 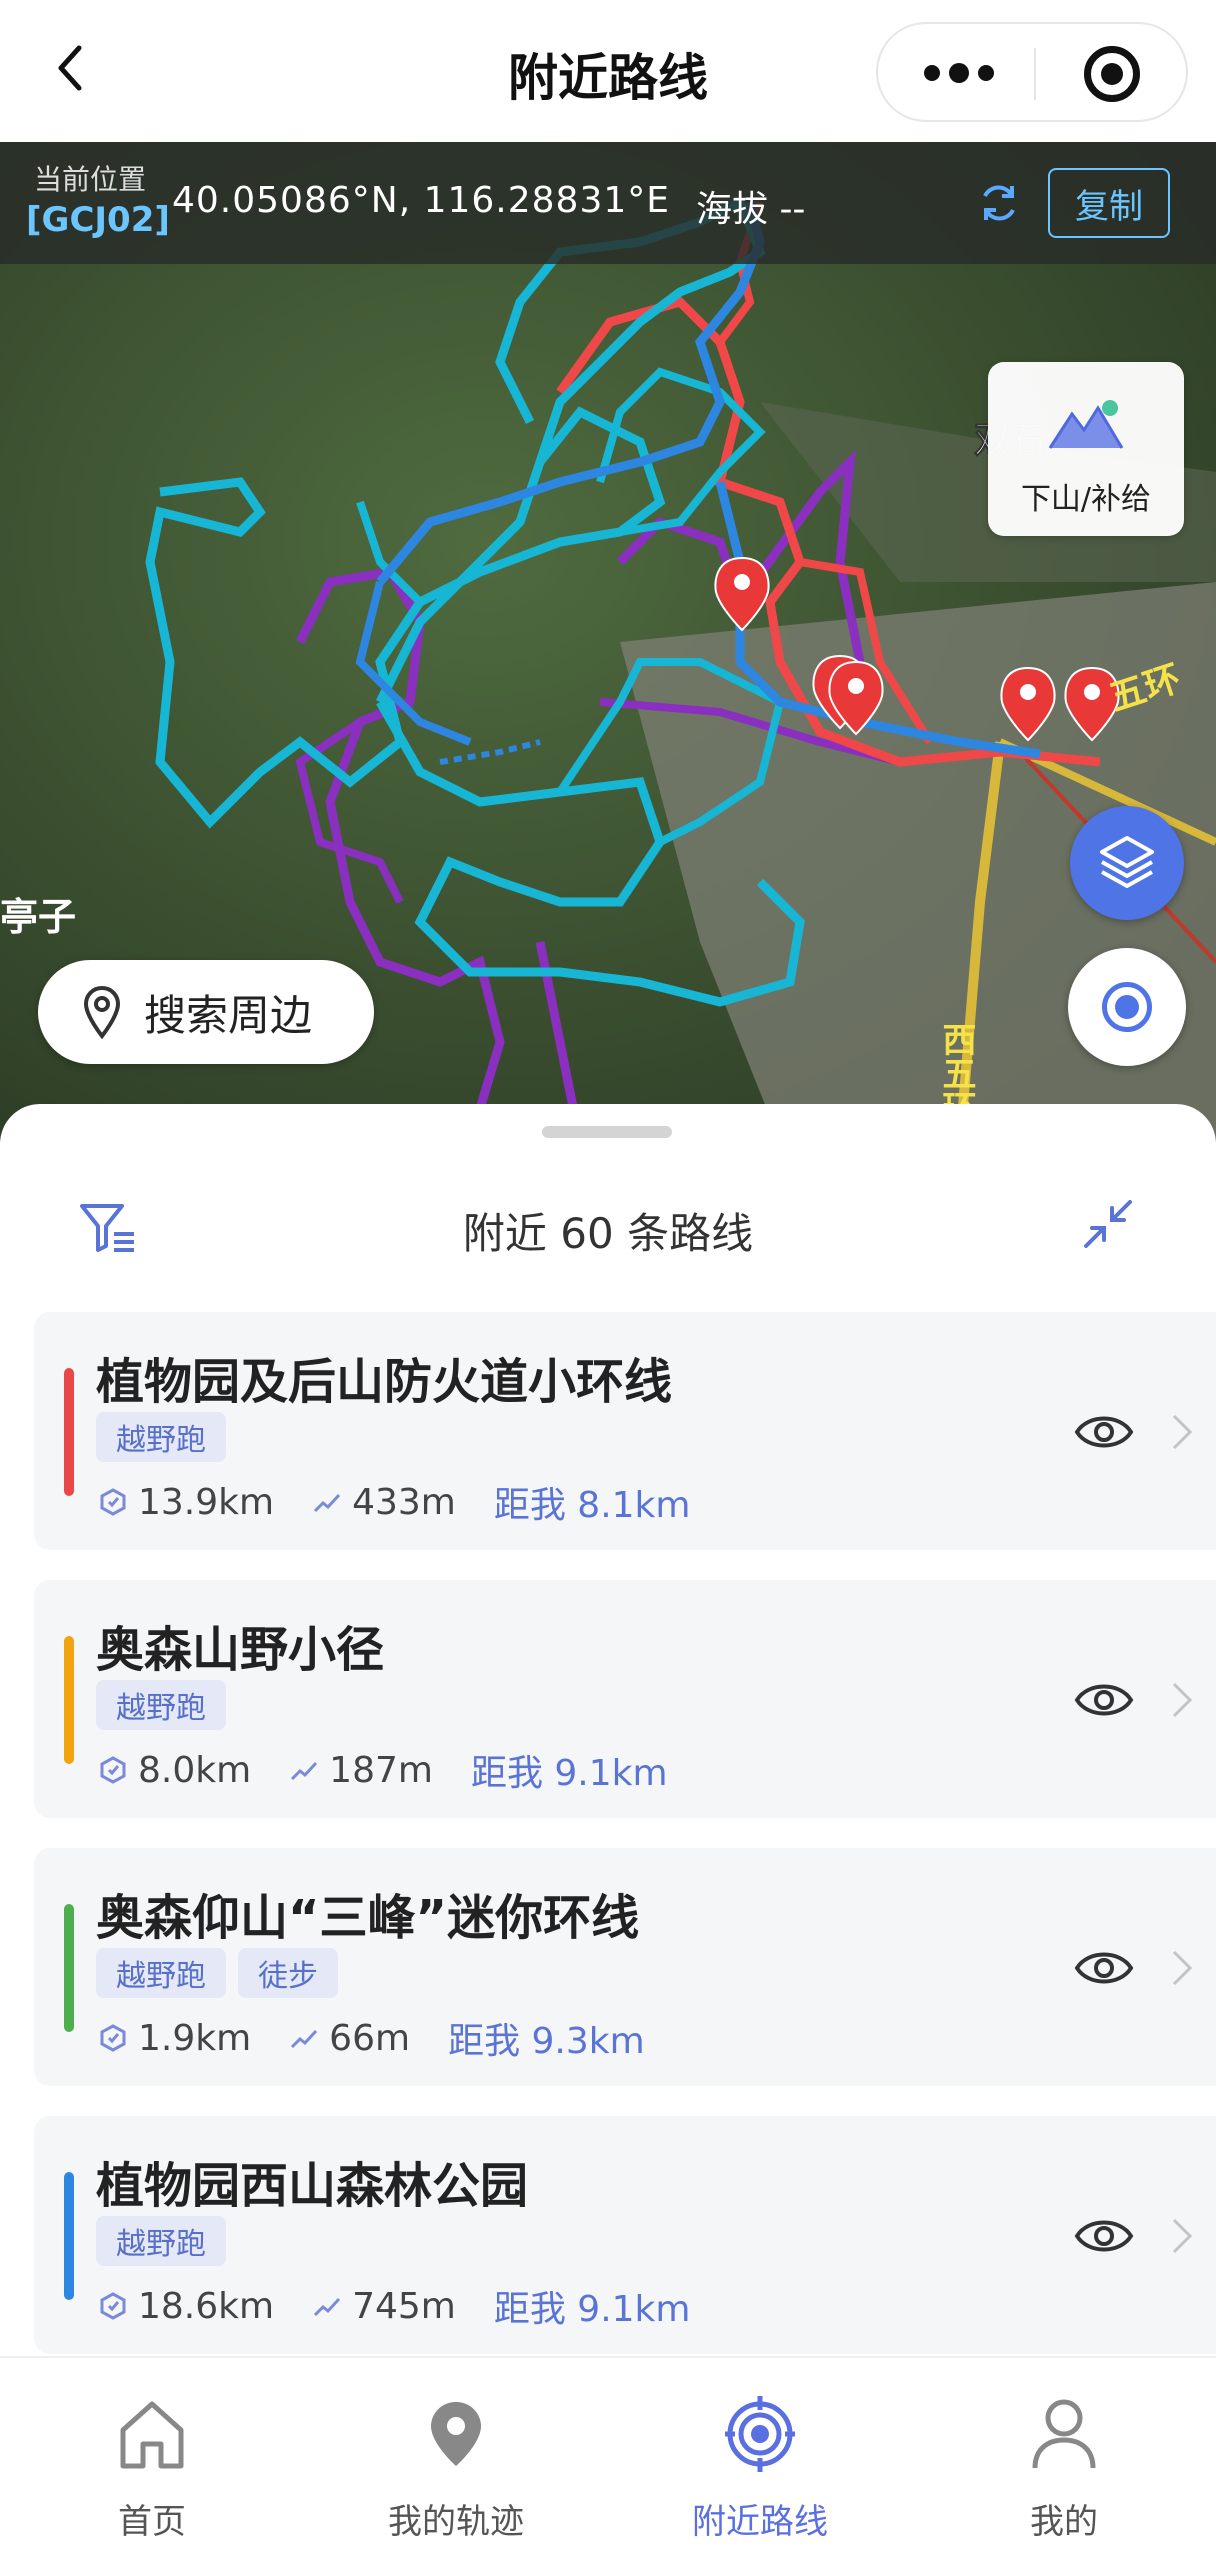 What do you see at coordinates (625, 2235) in the screenshot?
I see `route-card: 植物园西山森林公园 越野跑 18.6km 745m 距我 9.1km` at bounding box center [625, 2235].